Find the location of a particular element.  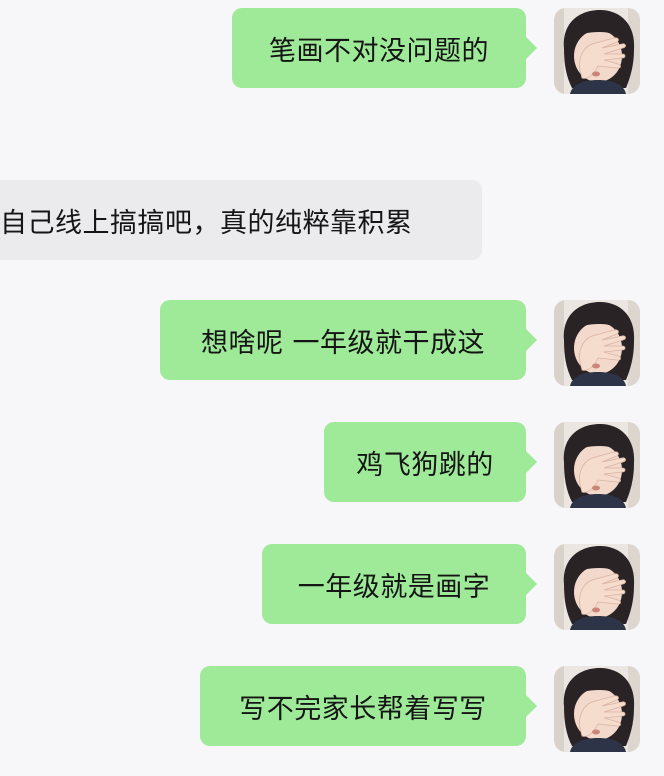

message-text: 写不完家长帮着写写 is located at coordinates (363, 709).